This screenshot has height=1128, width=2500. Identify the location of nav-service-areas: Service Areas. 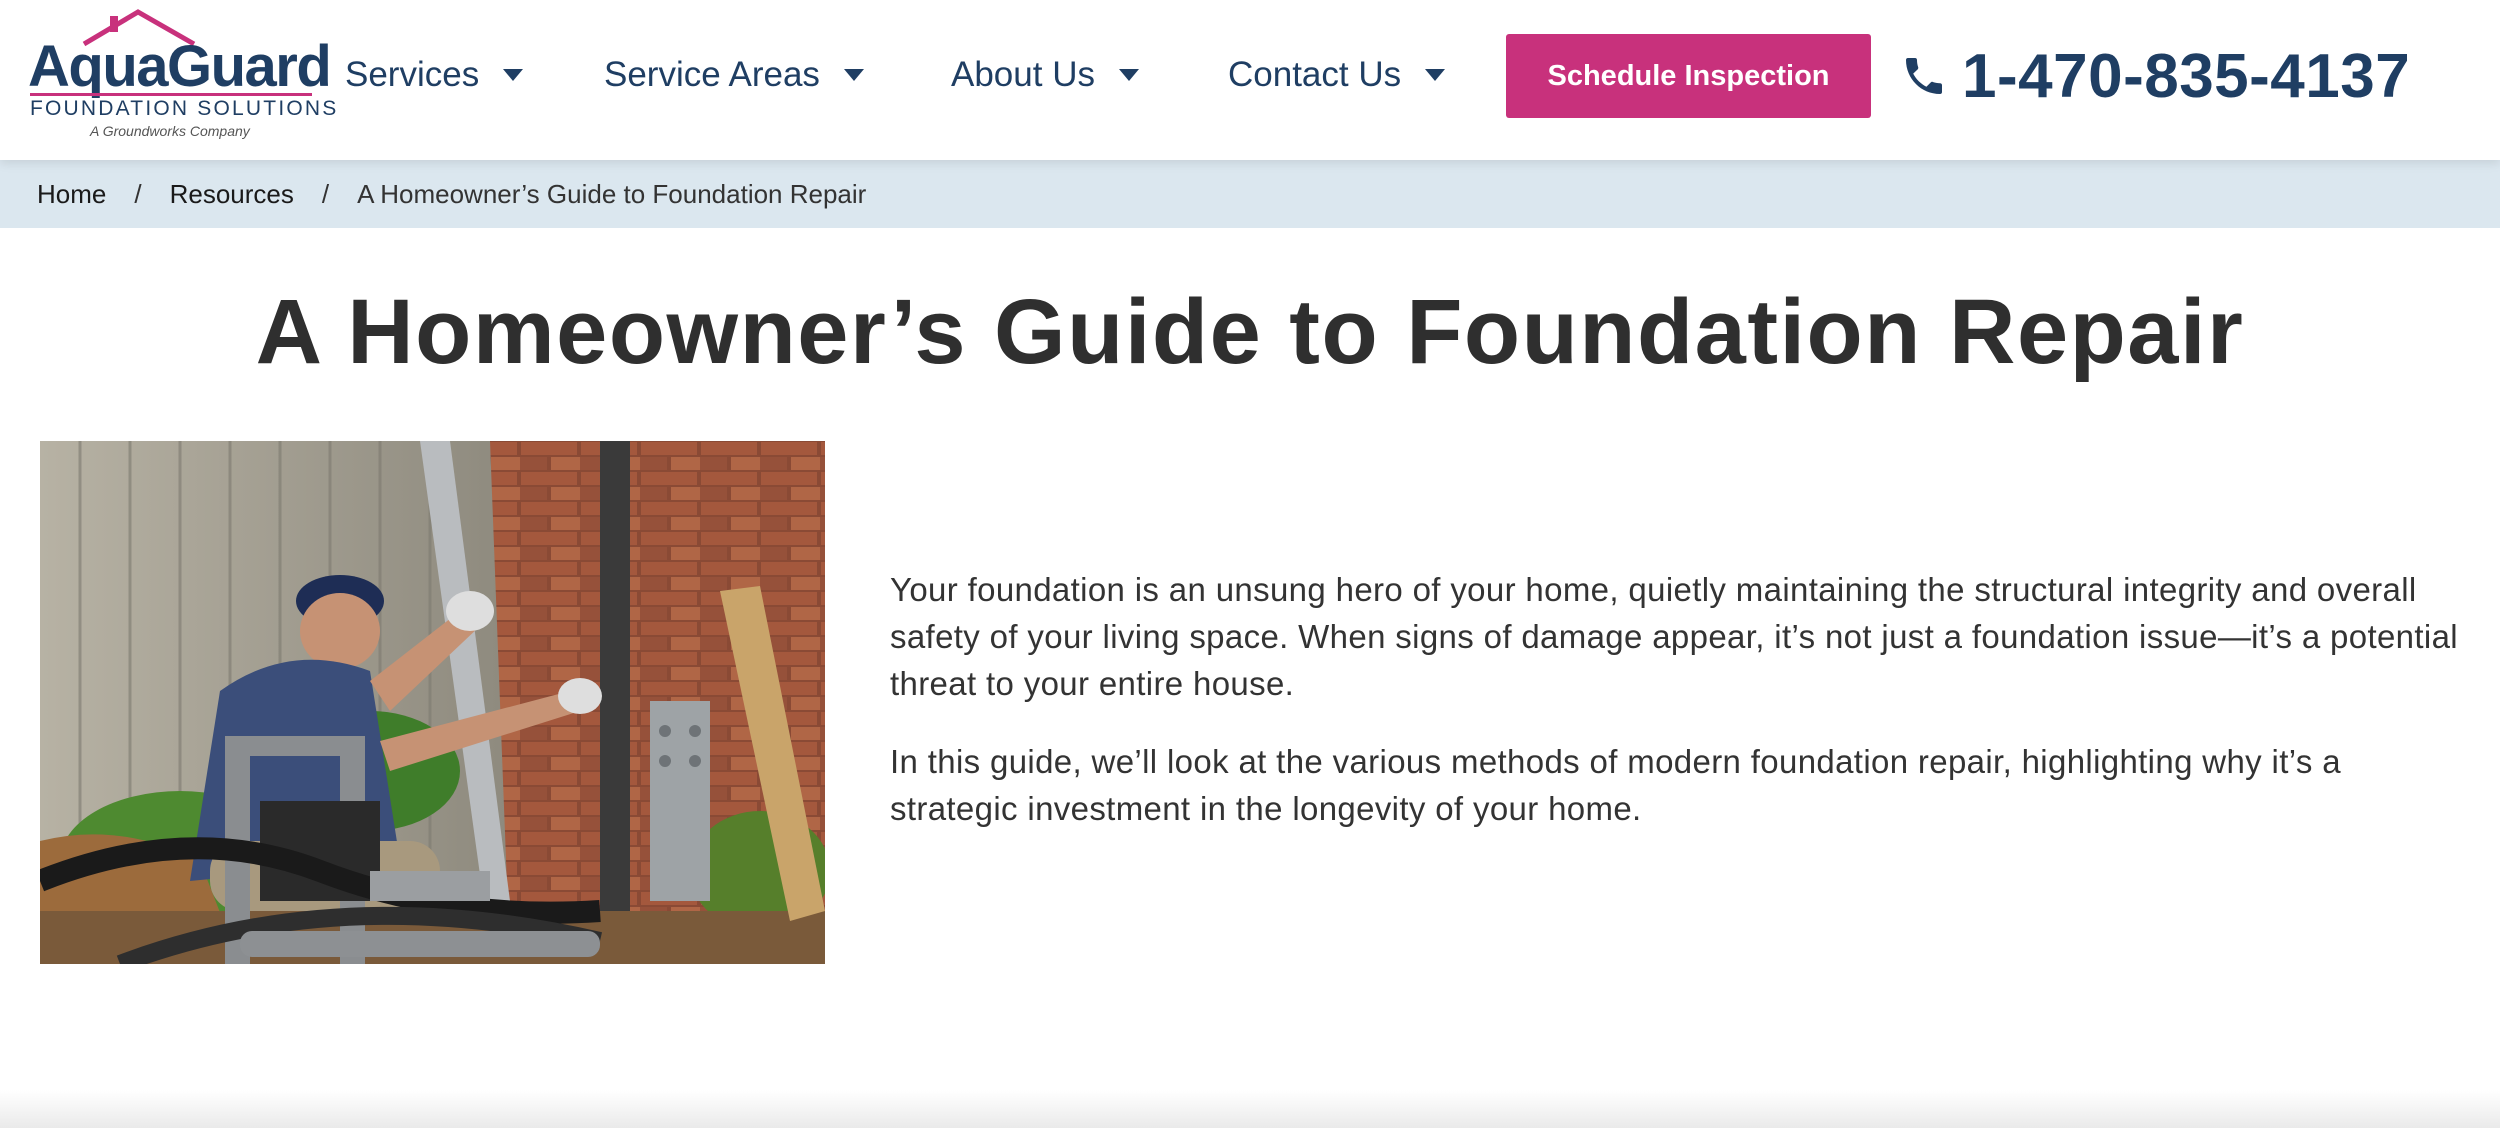
(734, 75).